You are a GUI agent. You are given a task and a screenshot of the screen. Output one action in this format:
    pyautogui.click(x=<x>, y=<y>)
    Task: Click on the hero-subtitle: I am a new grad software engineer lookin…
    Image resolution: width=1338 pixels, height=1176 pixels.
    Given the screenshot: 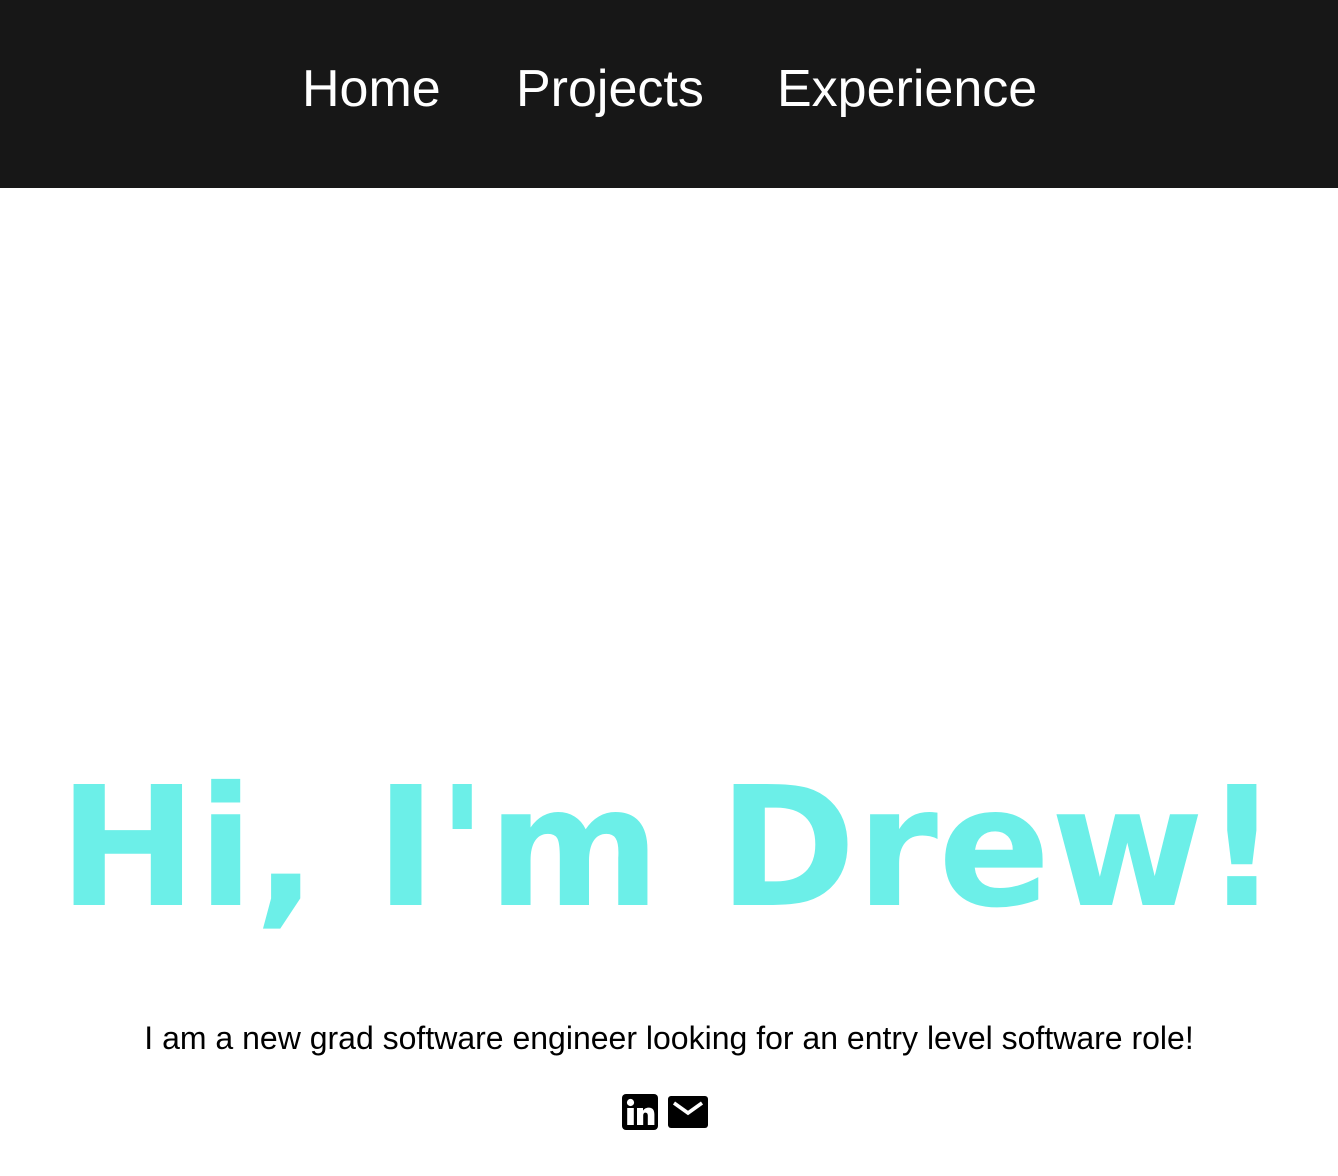 What is the action you would take?
    pyautogui.click(x=669, y=1038)
    